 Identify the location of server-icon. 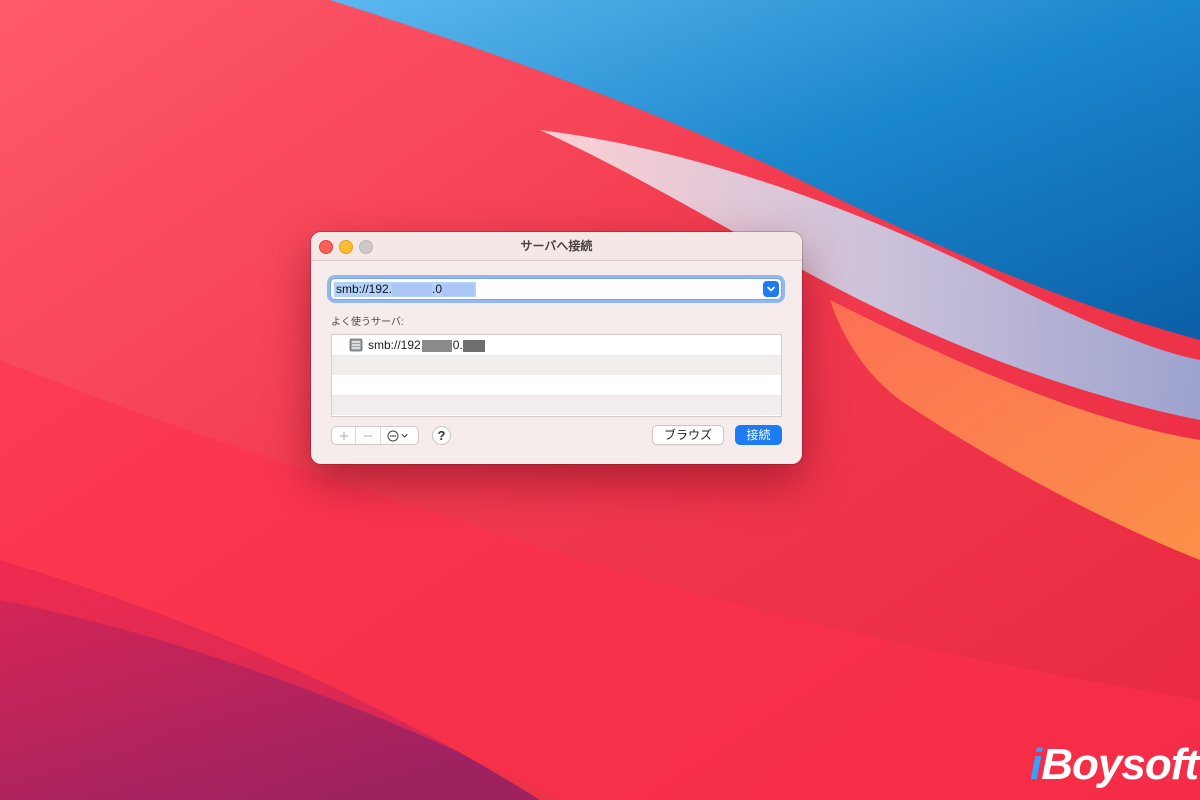
(356, 345).